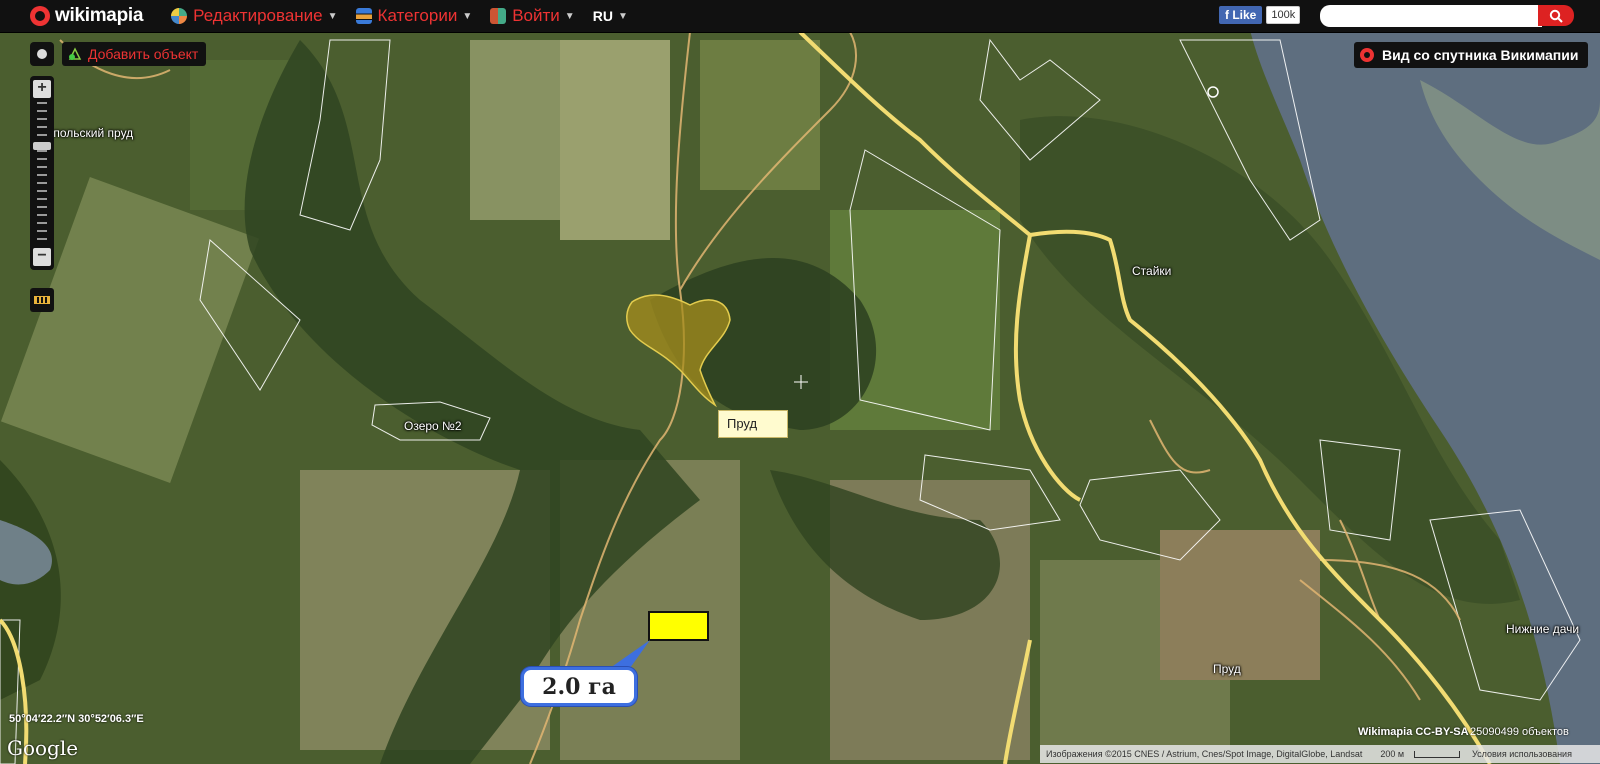 The width and height of the screenshot is (1600, 764). Describe the element at coordinates (76, 719) in the screenshot. I see `coordinates-readout: 50°04′22.2″N 30°52′06.3″E` at that location.